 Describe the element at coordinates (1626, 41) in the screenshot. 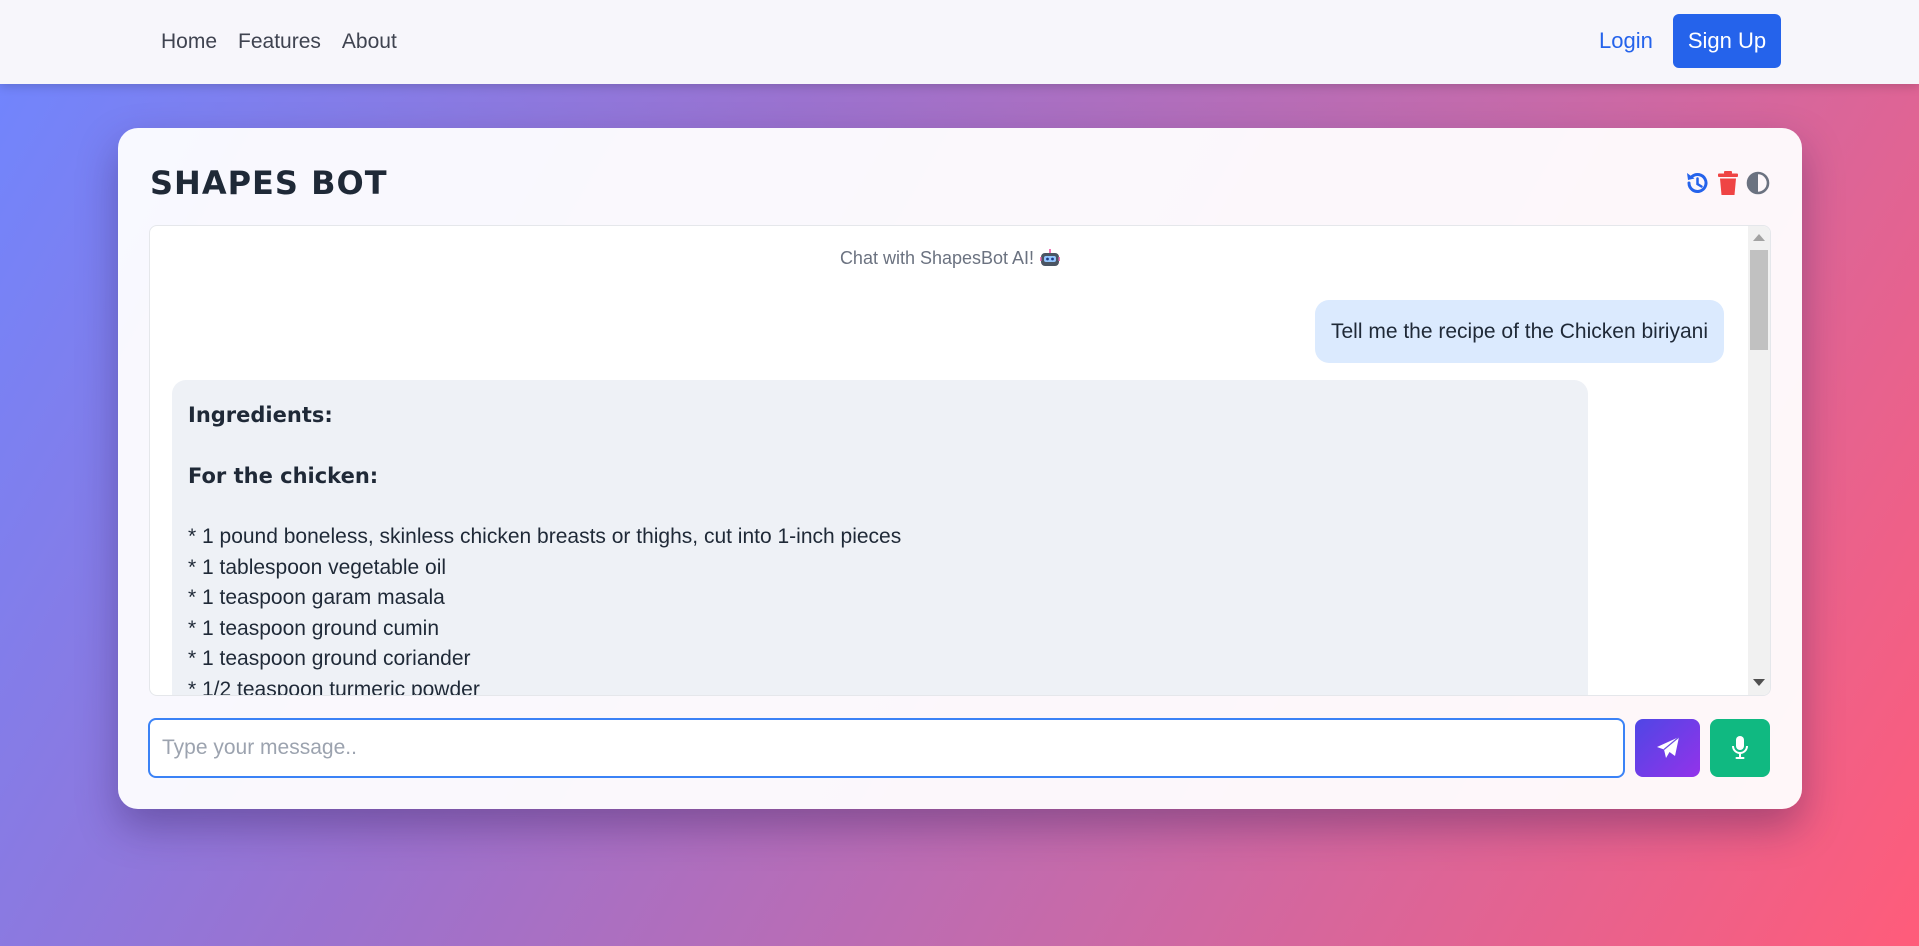

I see `login-link: Login` at that location.